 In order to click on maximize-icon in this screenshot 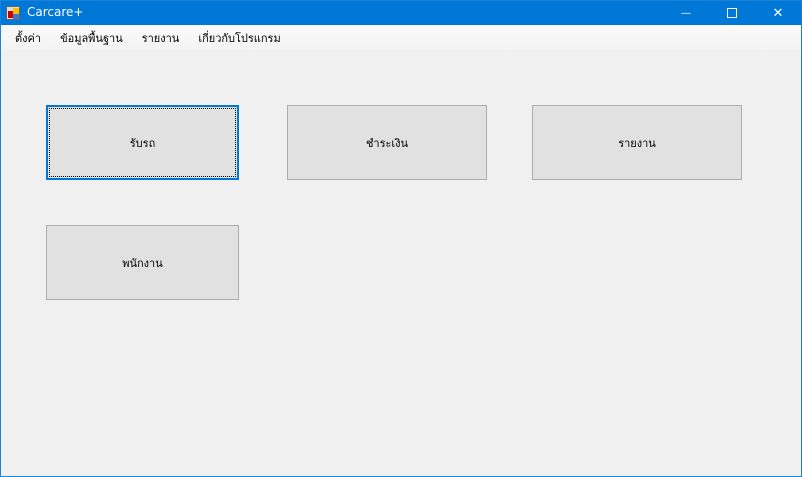, I will do `click(732, 13)`.